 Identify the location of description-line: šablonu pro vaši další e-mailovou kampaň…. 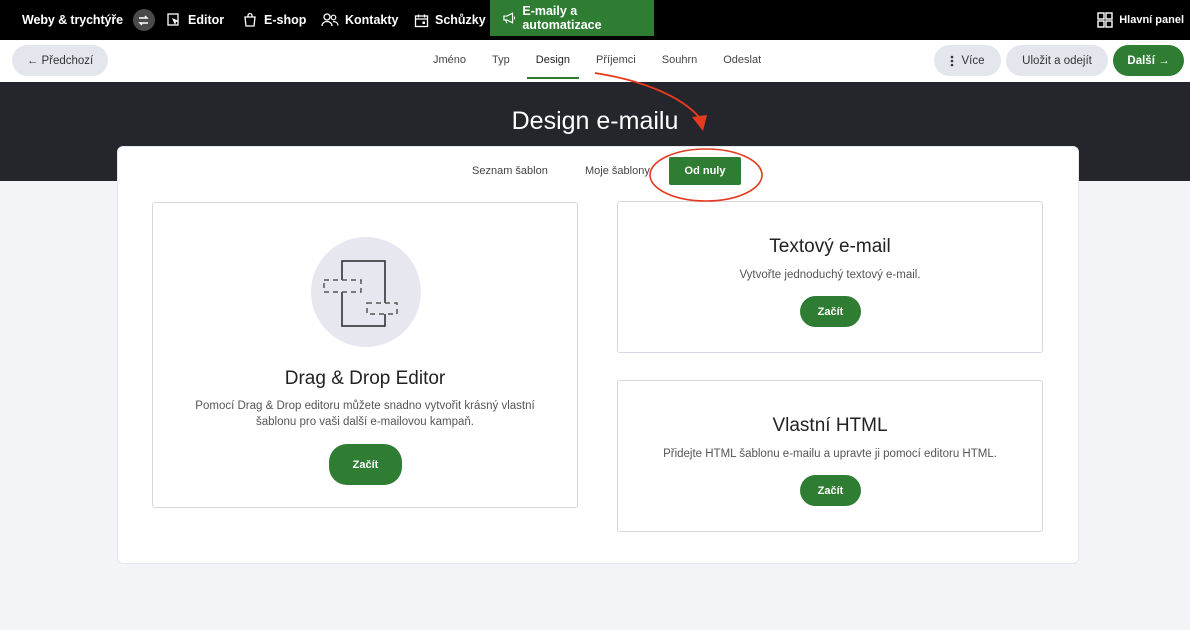
(365, 422).